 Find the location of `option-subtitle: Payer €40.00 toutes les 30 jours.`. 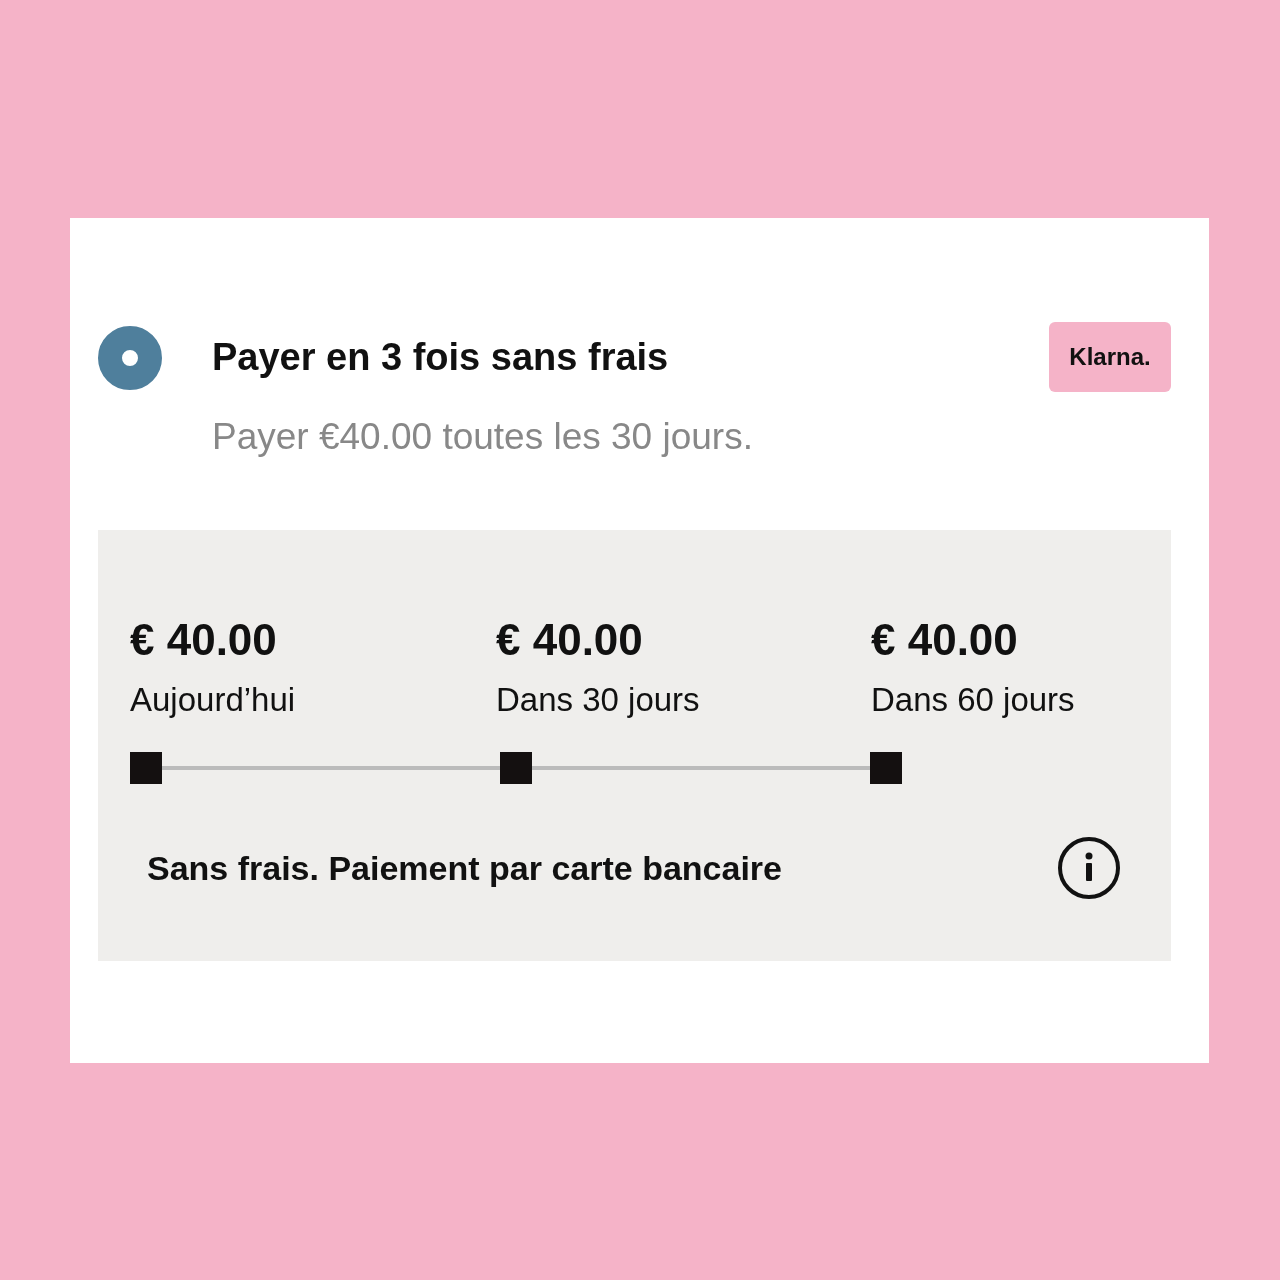

option-subtitle: Payer €40.00 toutes les 30 jours. is located at coordinates (483, 437).